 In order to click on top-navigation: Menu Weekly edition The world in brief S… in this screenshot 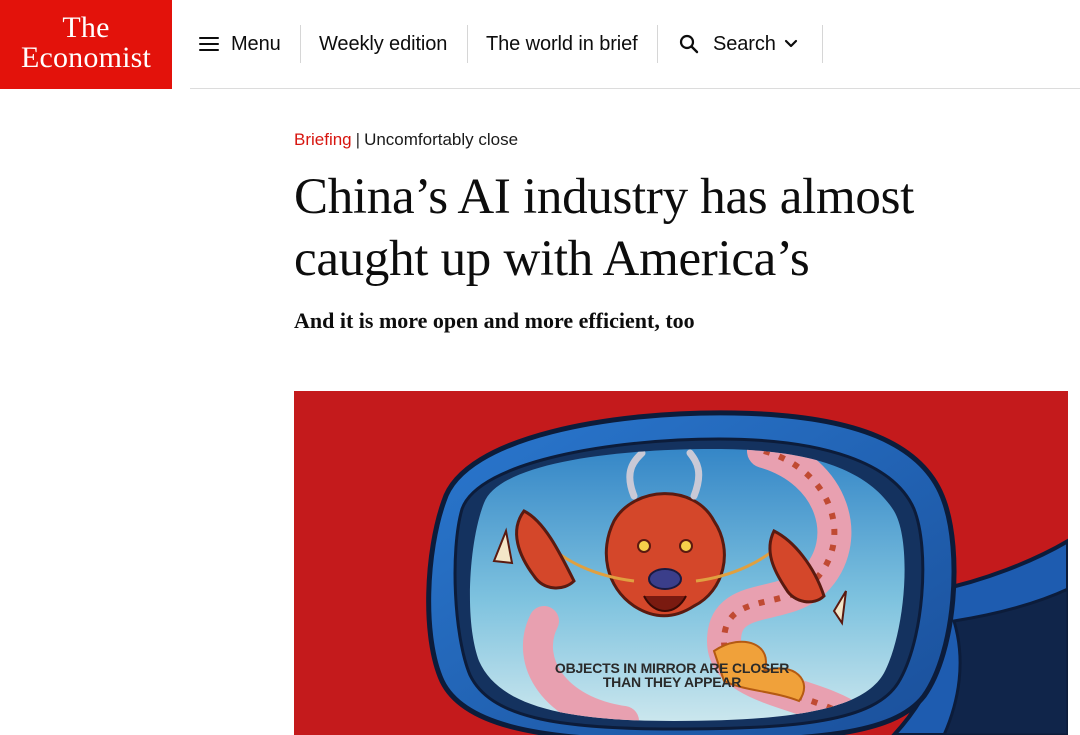, I will do `click(626, 44)`.